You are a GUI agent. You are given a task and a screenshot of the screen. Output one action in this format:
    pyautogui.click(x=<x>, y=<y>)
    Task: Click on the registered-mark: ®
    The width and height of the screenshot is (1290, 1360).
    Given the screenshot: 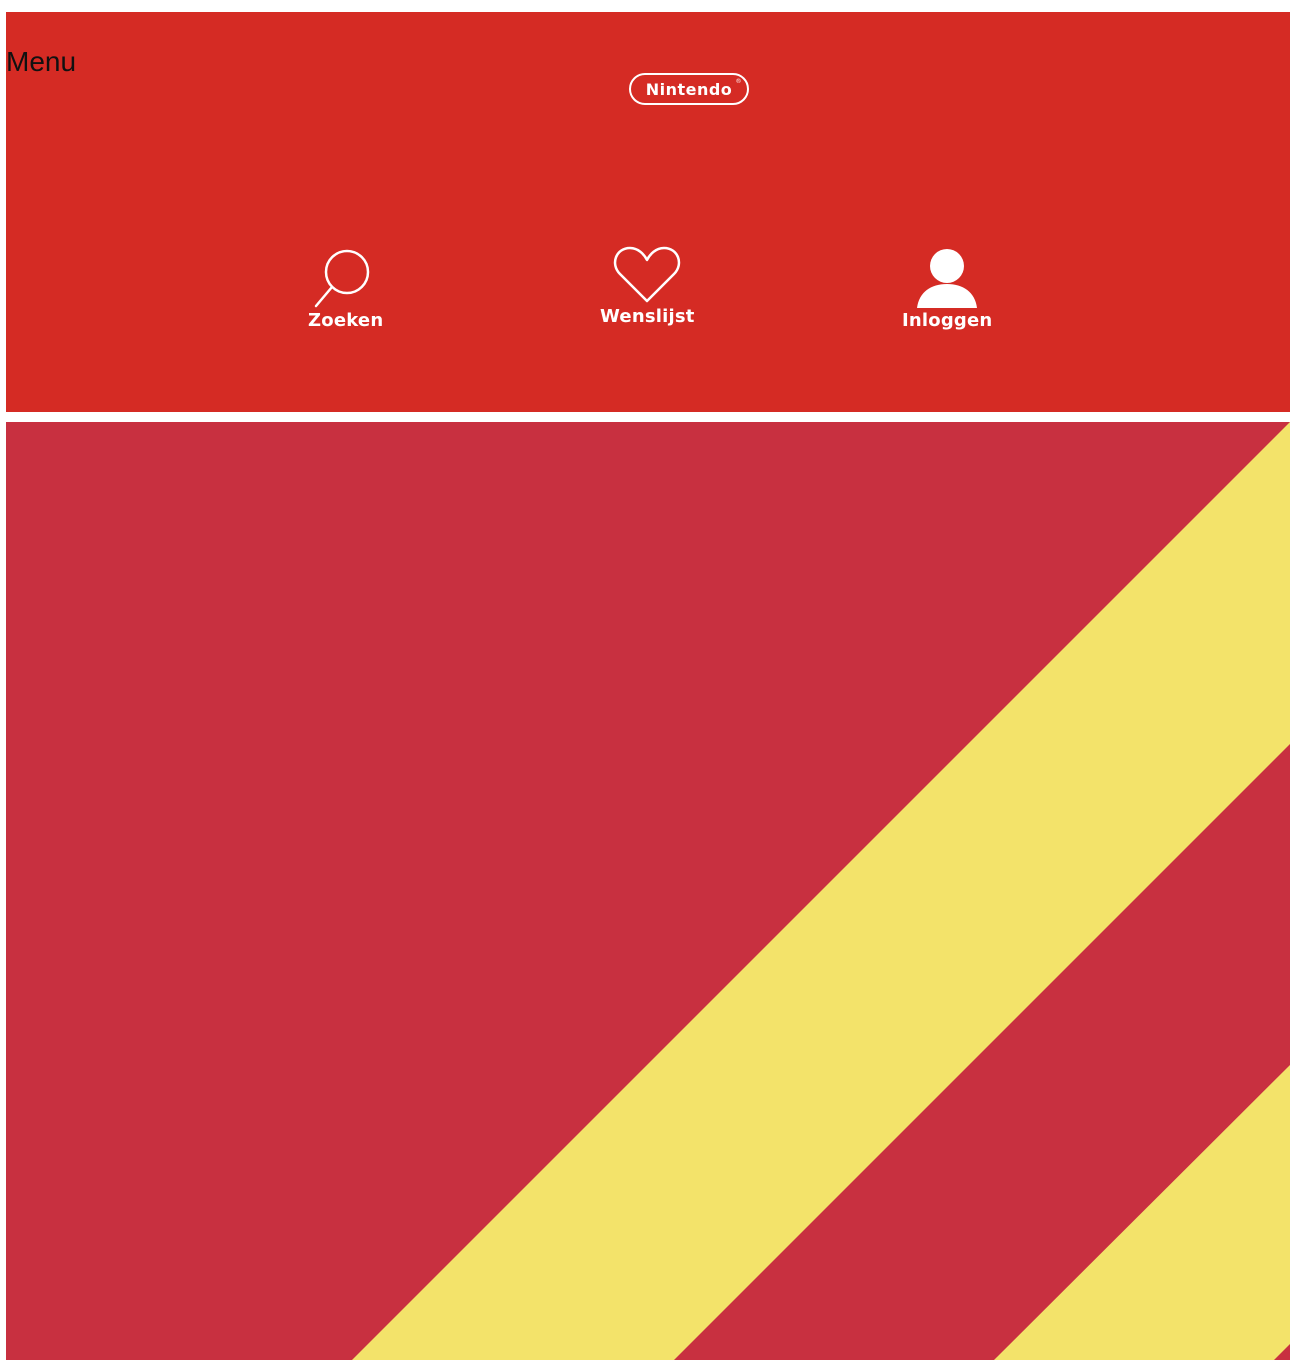 What is the action you would take?
    pyautogui.click(x=738, y=81)
    